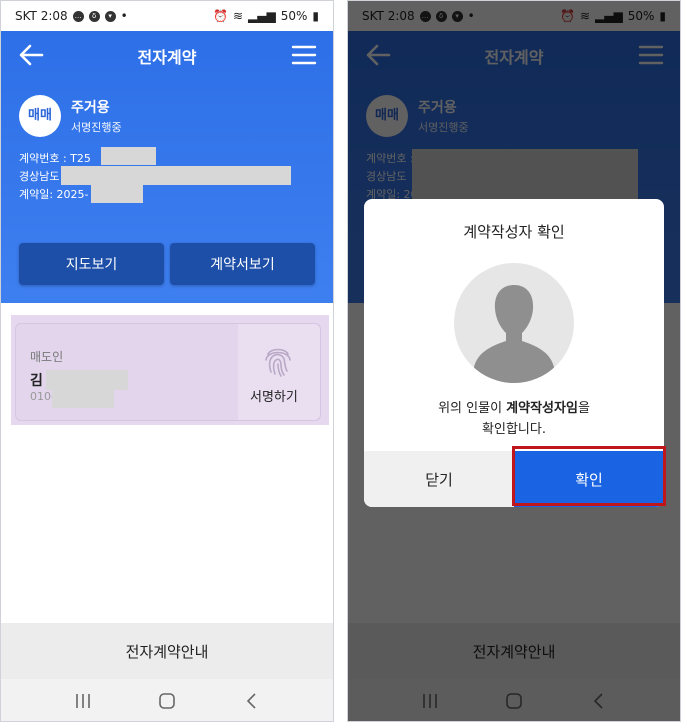 This screenshot has width=681, height=722. Describe the element at coordinates (514, 232) in the screenshot. I see `dialog-title: 계약작성자 확인` at that location.